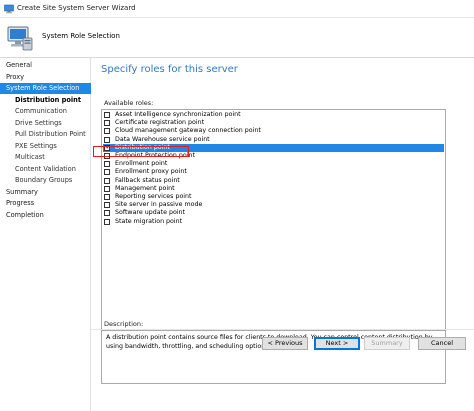  Describe the element at coordinates (285, 343) in the screenshot. I see `previous-button: < Previous` at that location.